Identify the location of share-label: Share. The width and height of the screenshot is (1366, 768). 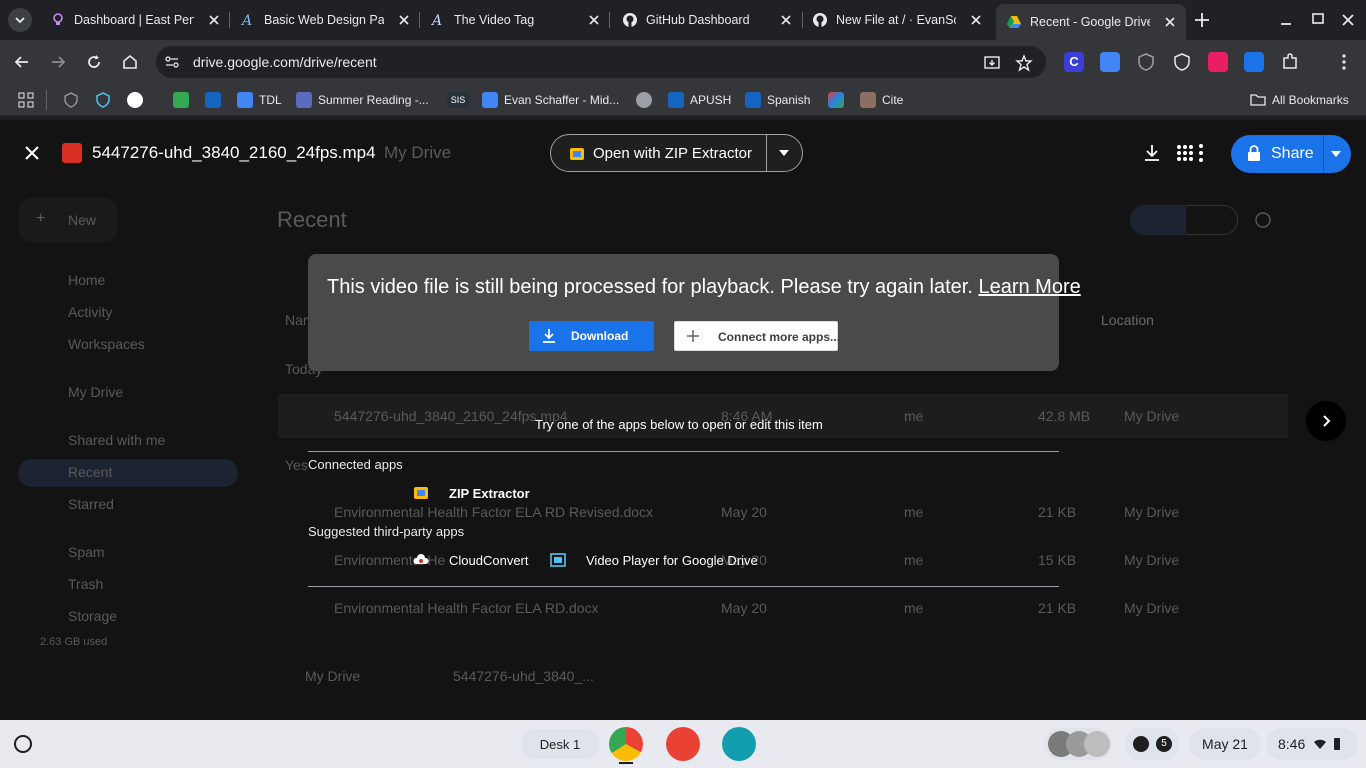
(1292, 153).